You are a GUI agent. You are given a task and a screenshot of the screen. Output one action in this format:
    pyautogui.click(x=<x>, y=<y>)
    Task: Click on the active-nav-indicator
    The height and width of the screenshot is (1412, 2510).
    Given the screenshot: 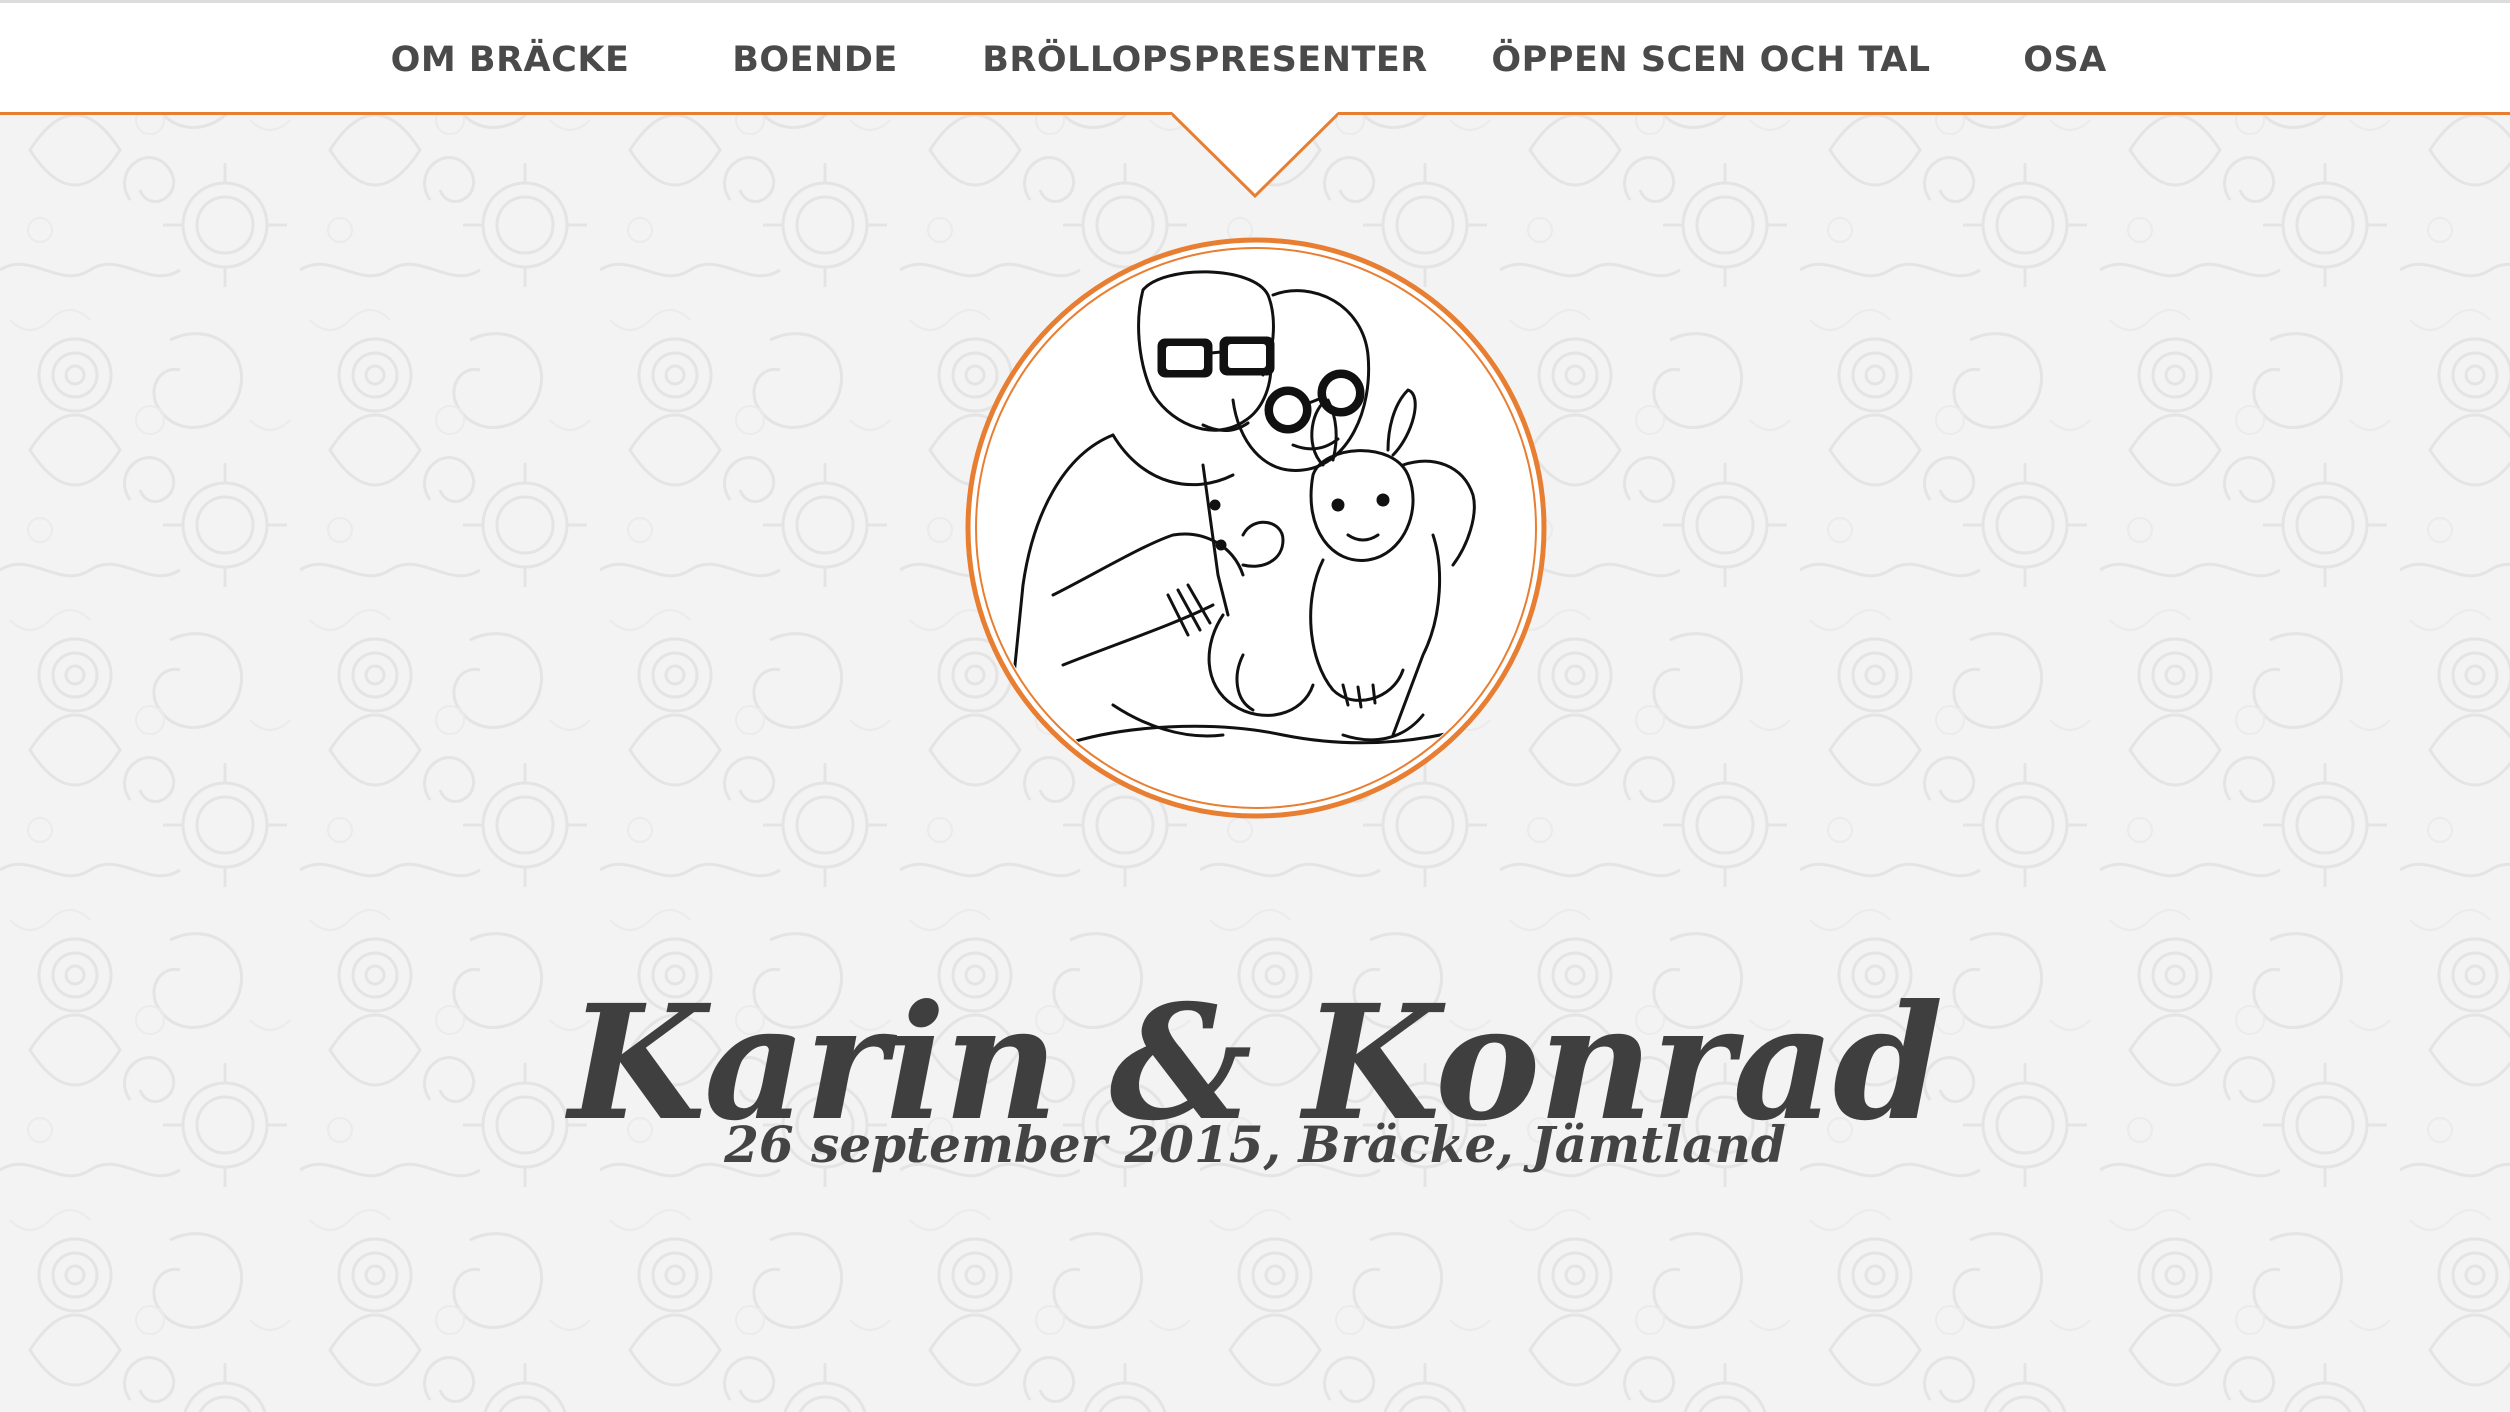 What is the action you would take?
    pyautogui.click(x=1255, y=155)
    